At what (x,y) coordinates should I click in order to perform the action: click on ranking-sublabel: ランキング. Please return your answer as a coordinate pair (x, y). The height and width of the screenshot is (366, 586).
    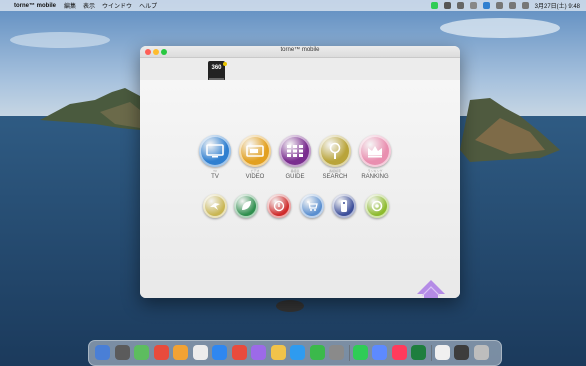
    Looking at the image, I should click on (375, 171).